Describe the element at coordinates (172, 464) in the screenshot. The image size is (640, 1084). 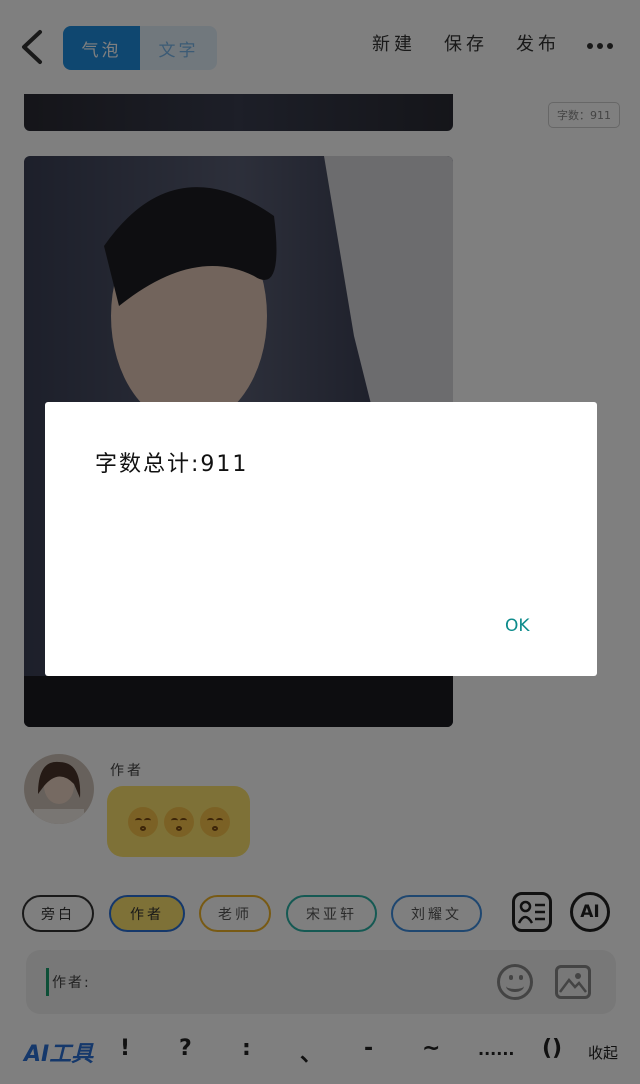
I see `dialog-message: 字数总计:911` at that location.